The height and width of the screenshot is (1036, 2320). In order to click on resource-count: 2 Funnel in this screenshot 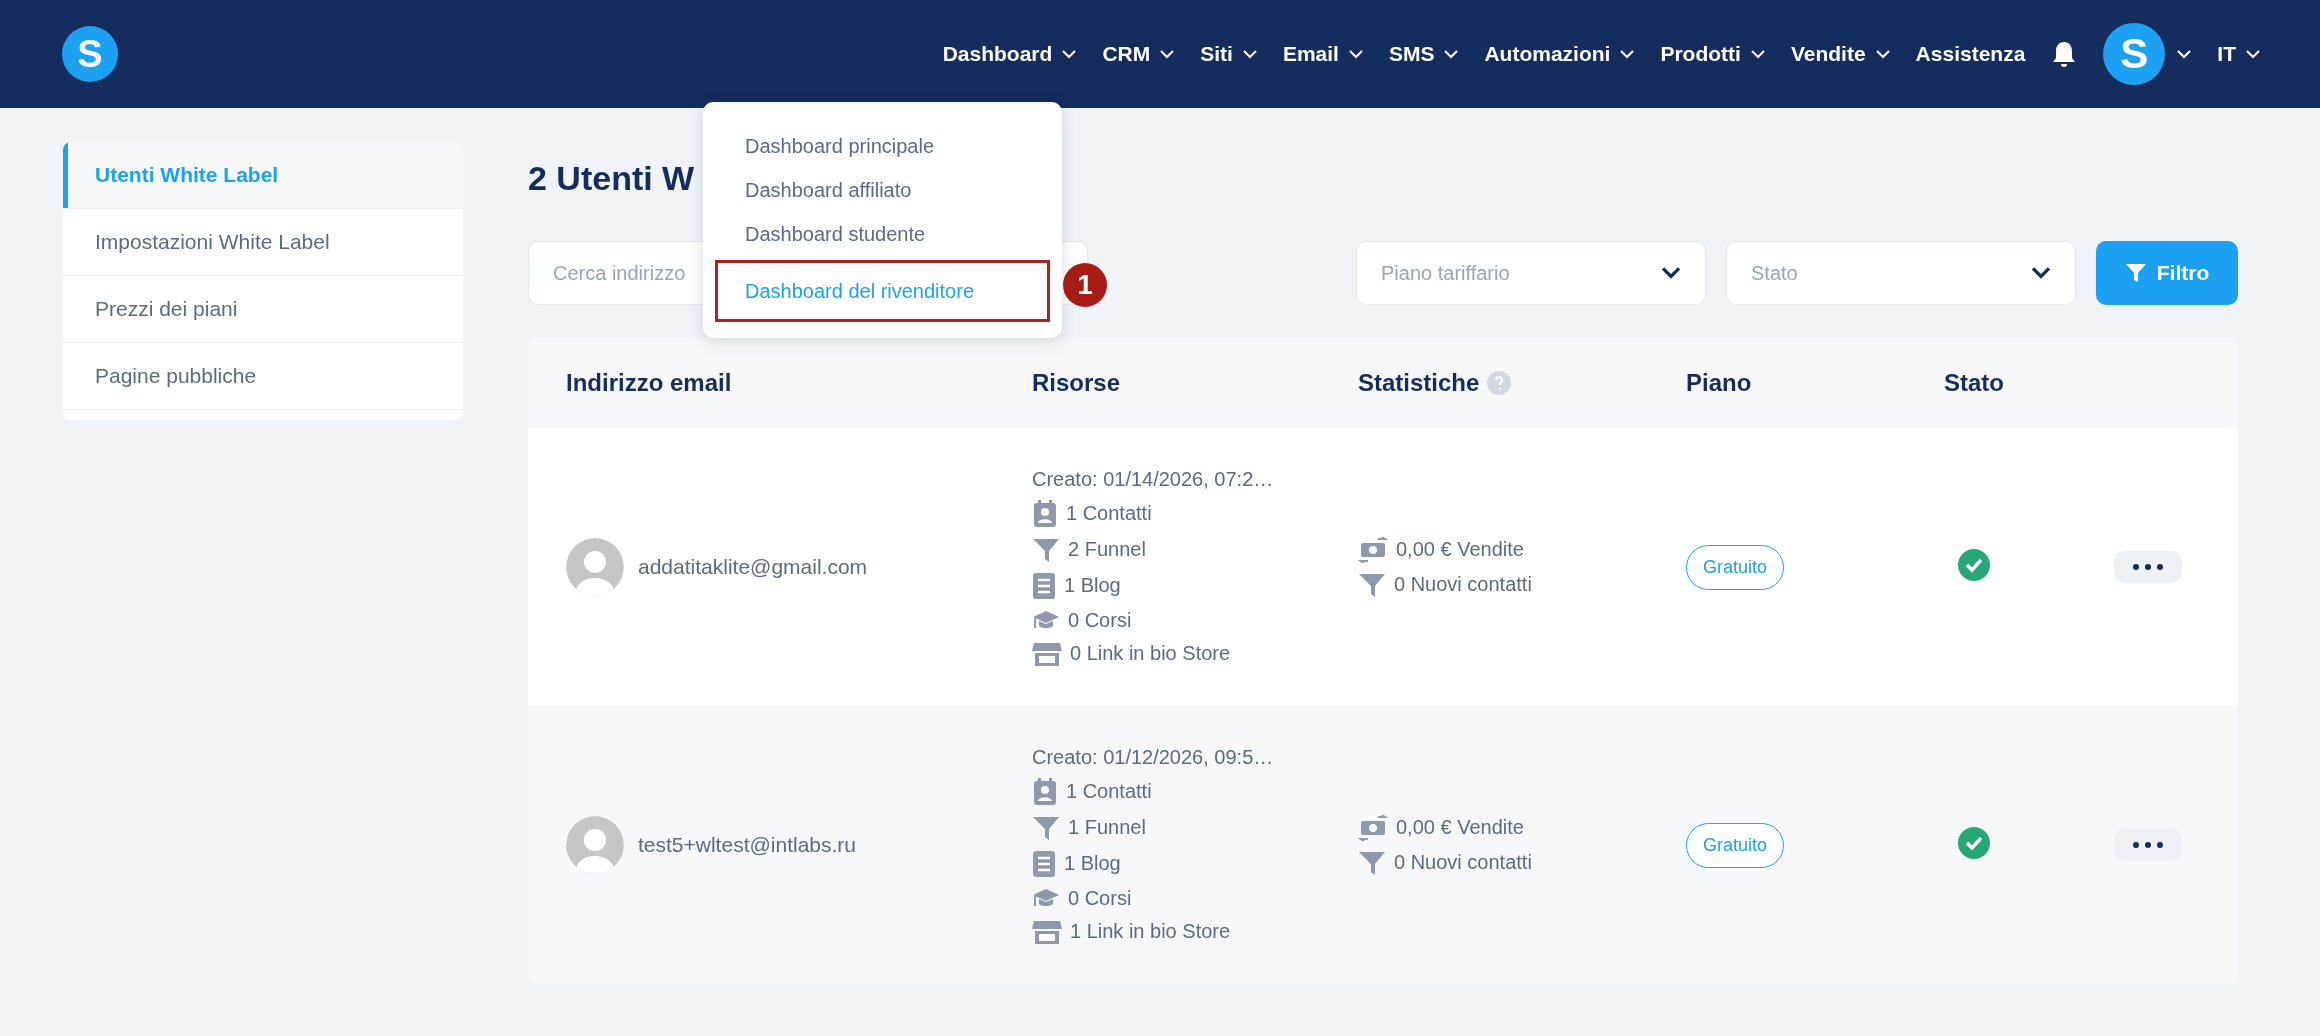, I will do `click(1107, 549)`.